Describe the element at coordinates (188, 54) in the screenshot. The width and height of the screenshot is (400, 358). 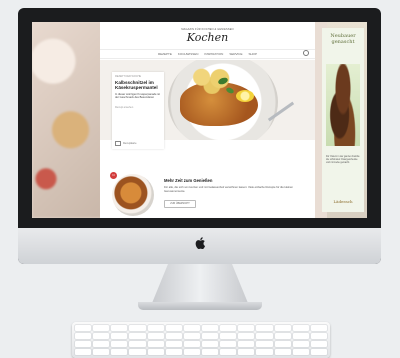
I see `nav-item-kochwissen: KOCHWISSEN` at that location.